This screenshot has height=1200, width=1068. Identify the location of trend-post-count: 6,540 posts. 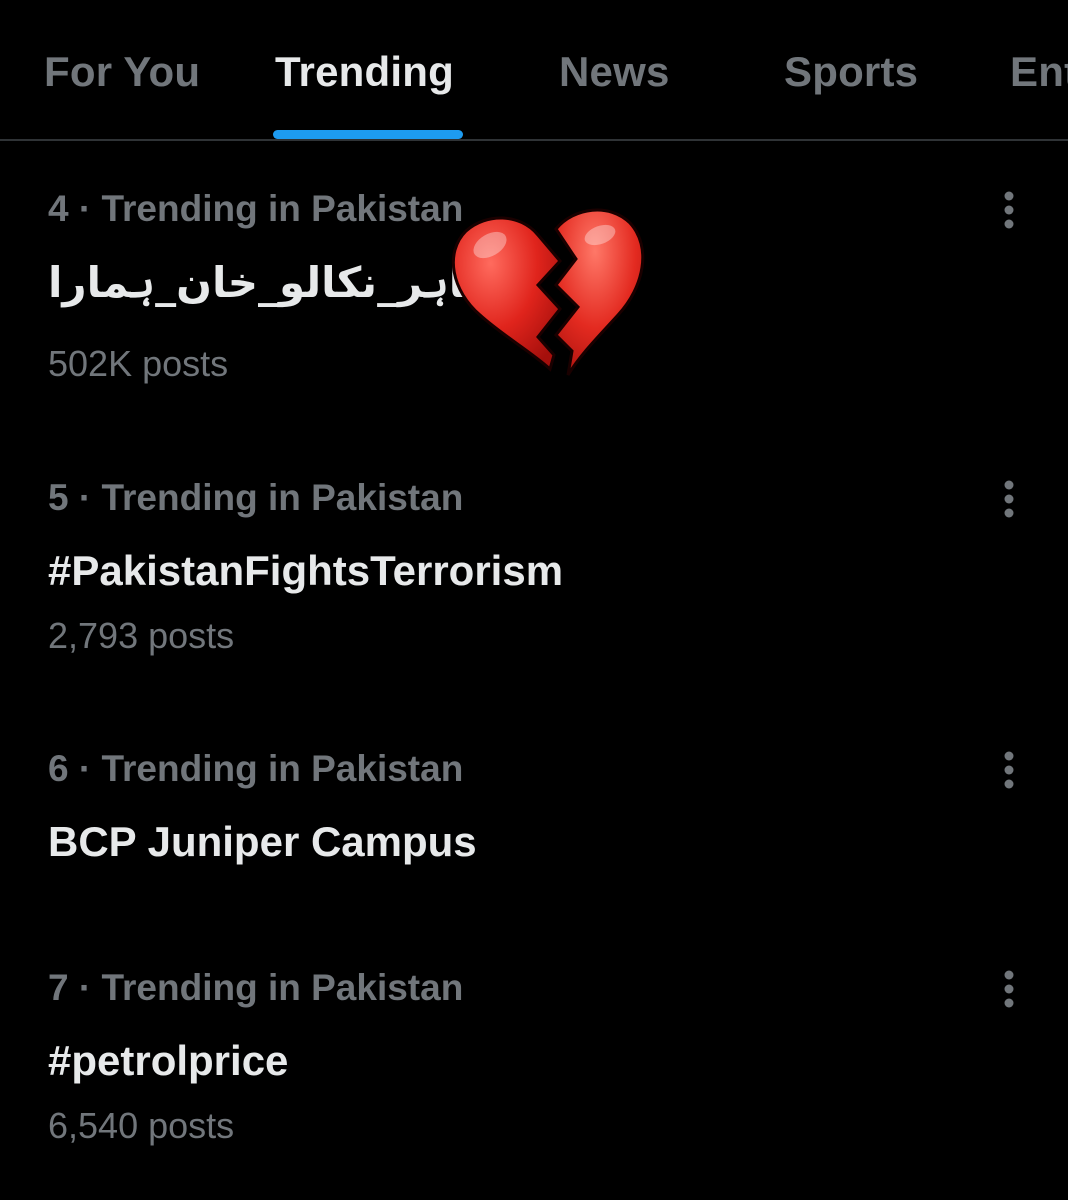
(141, 1125).